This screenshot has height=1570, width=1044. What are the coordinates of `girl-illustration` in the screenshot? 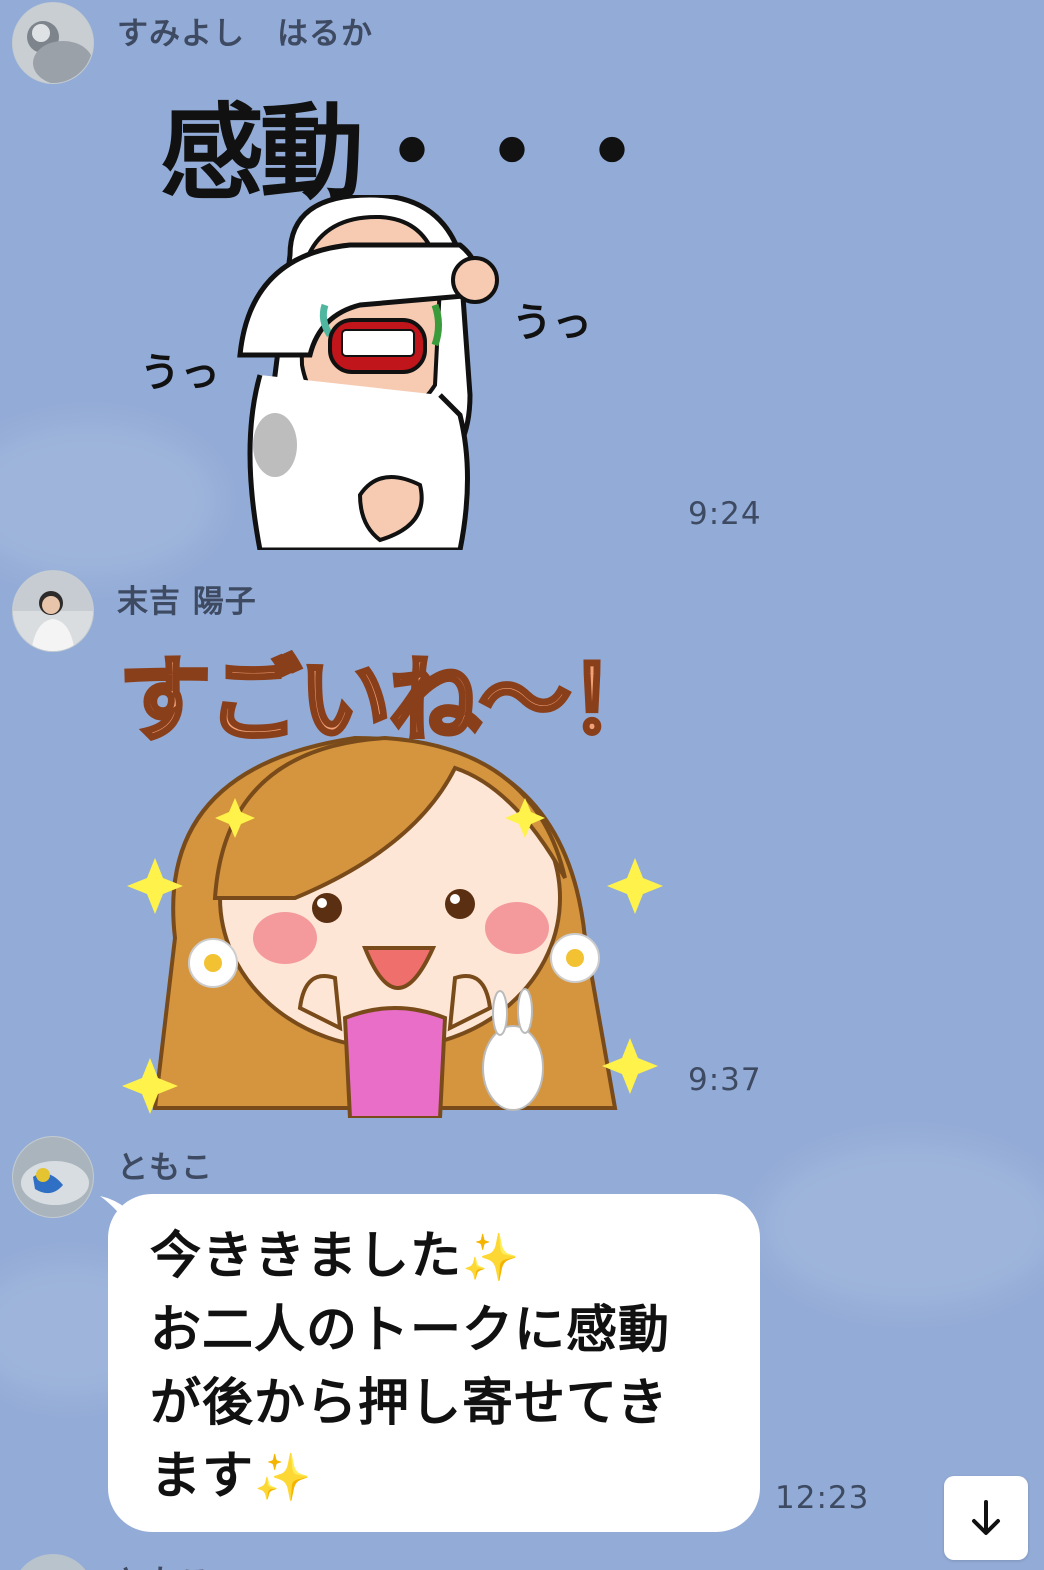 It's located at (392, 926).